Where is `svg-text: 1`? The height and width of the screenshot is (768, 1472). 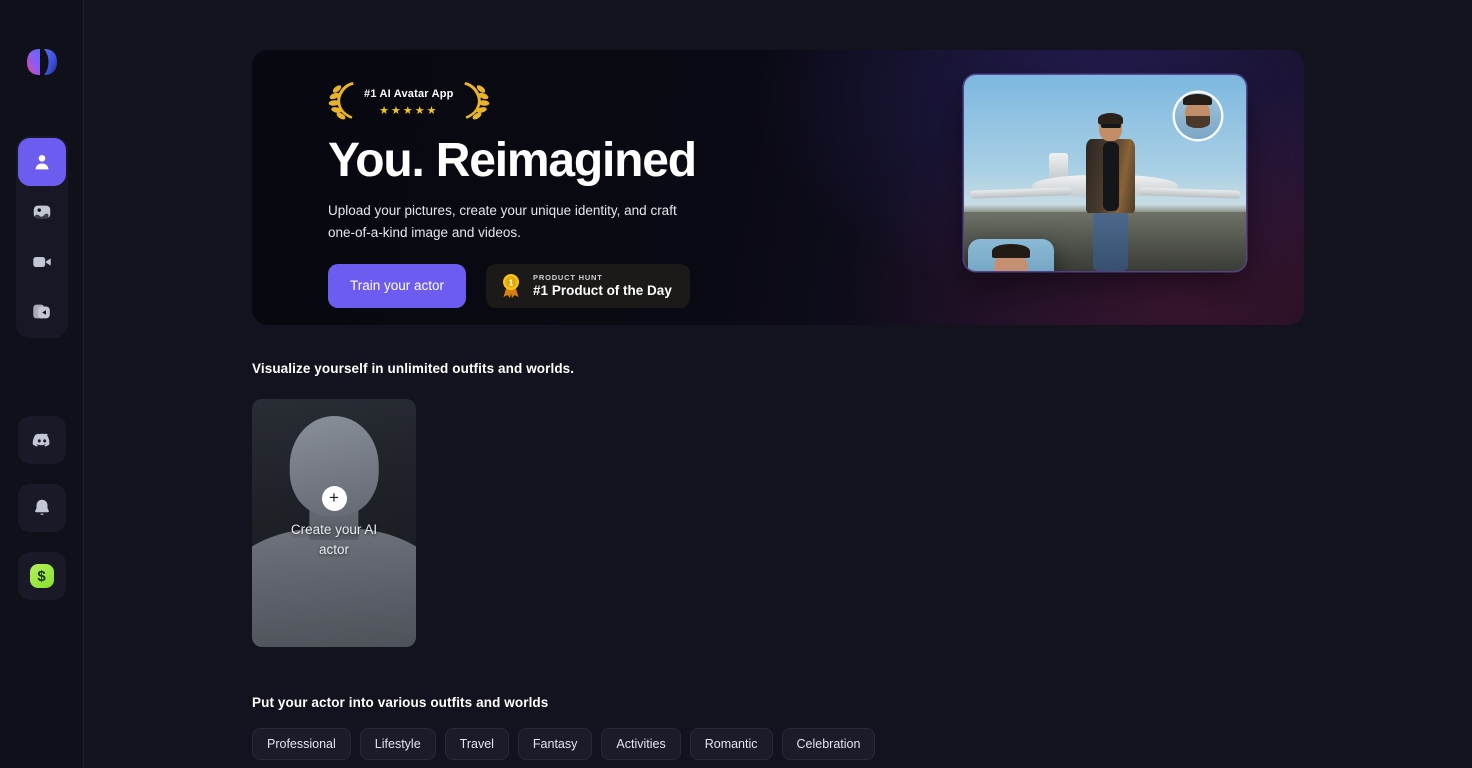
svg-text: 1 is located at coordinates (511, 282).